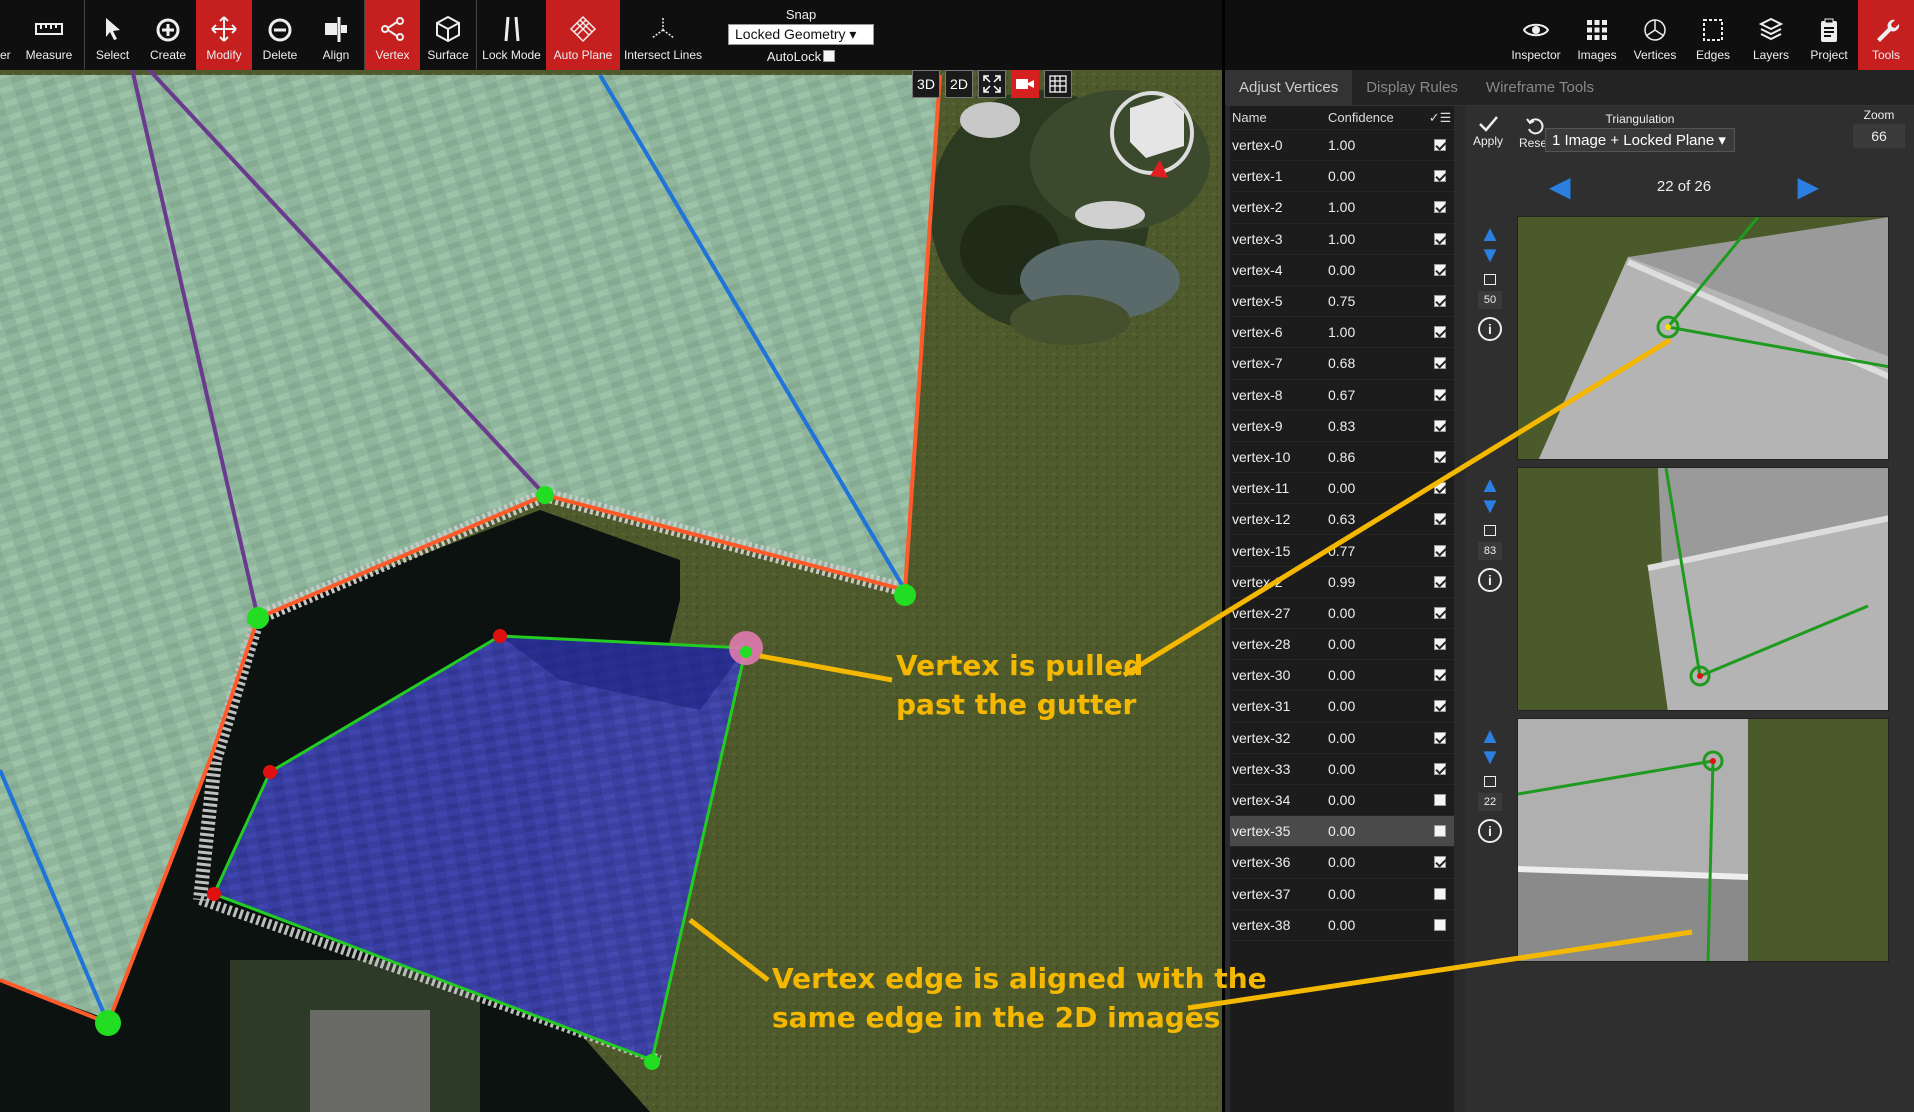 The width and height of the screenshot is (1914, 1112). Describe the element at coordinates (1342, 707) in the screenshot. I see `table-row: vertex-31 0.00` at that location.